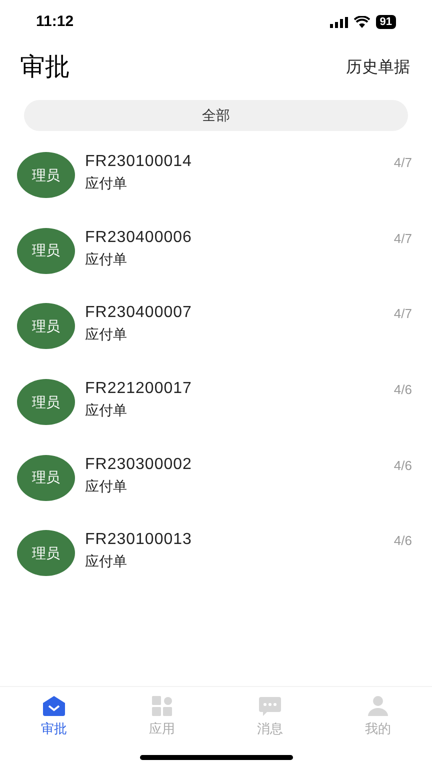  Describe the element at coordinates (216, 332) in the screenshot. I see `approval-item: 理员 FR230400007 应付单 4/7` at that location.